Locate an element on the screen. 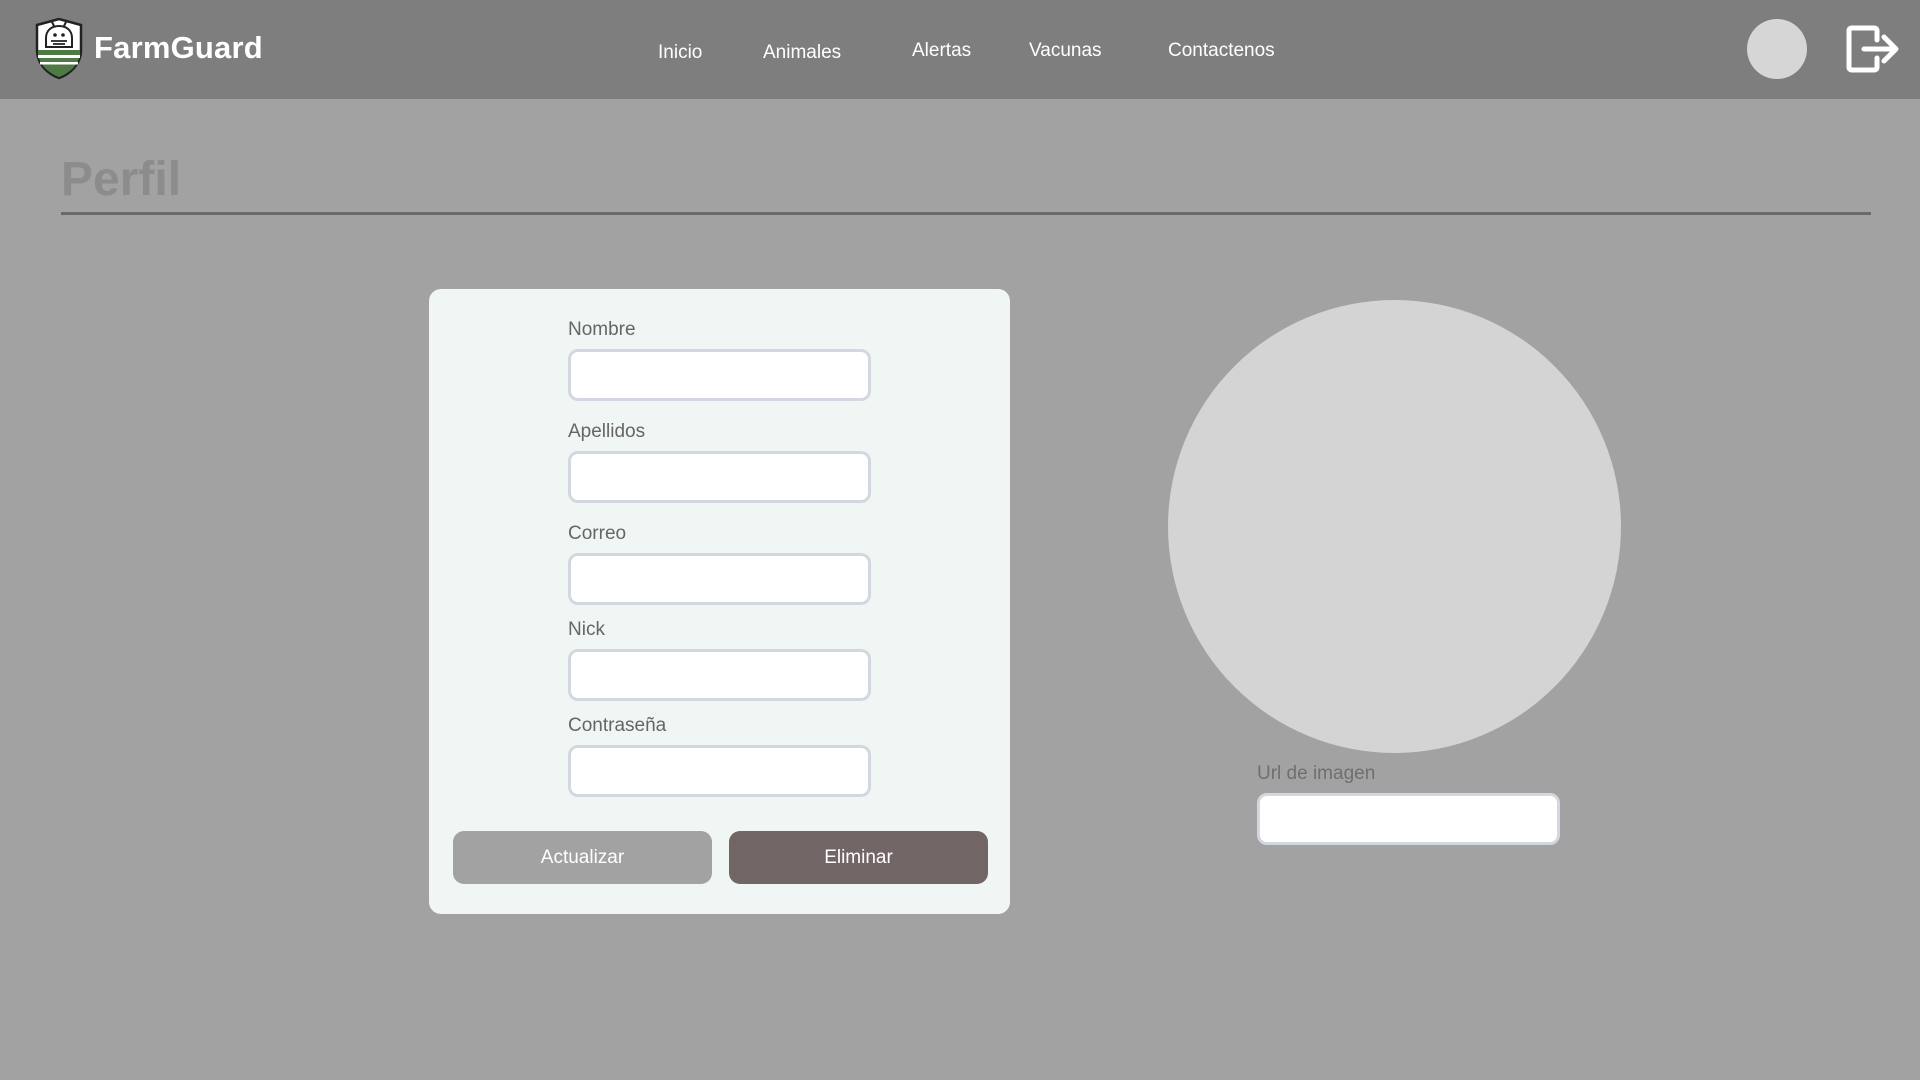 The width and height of the screenshot is (1920, 1080). nav-link-animales: Animales is located at coordinates (802, 53).